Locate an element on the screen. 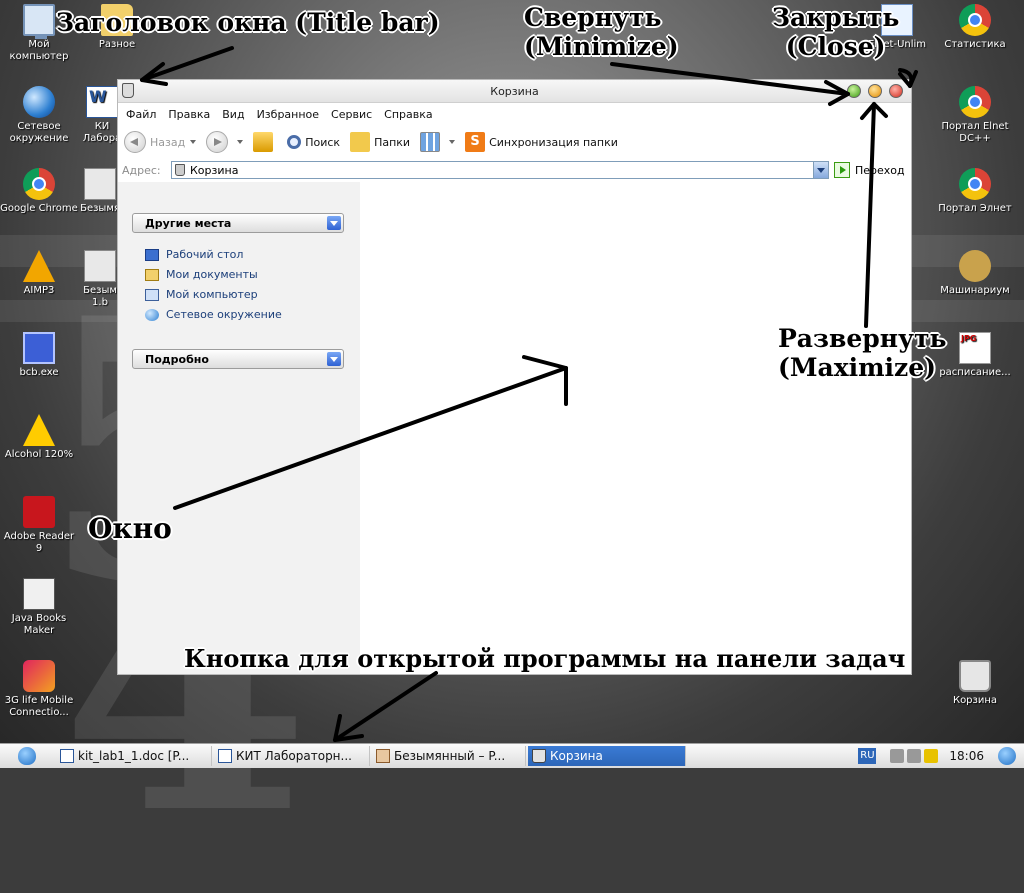 The image size is (1024, 893). sync-label: Синхронизация папки is located at coordinates (553, 142).